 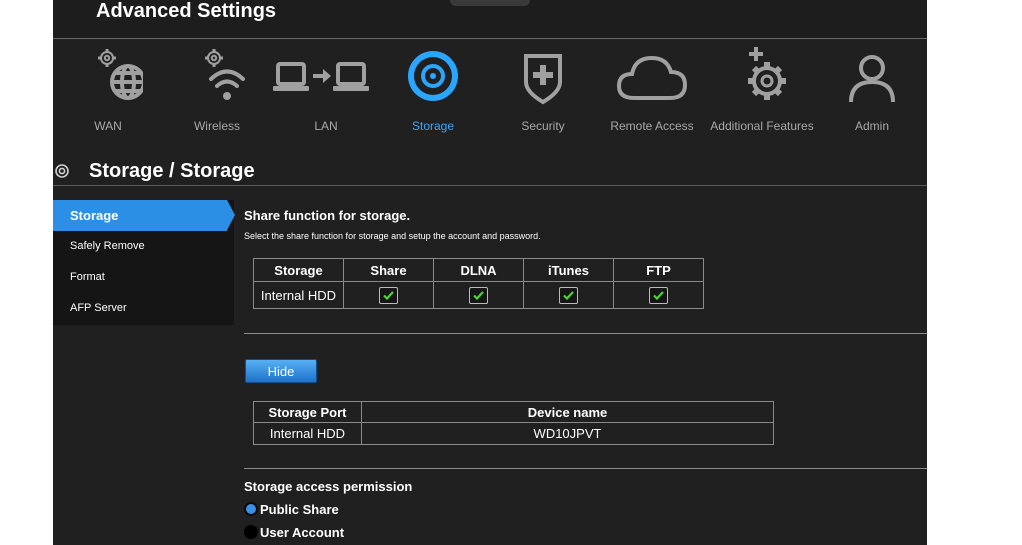 I want to click on page-header: Storage / Storage, so click(x=490, y=172).